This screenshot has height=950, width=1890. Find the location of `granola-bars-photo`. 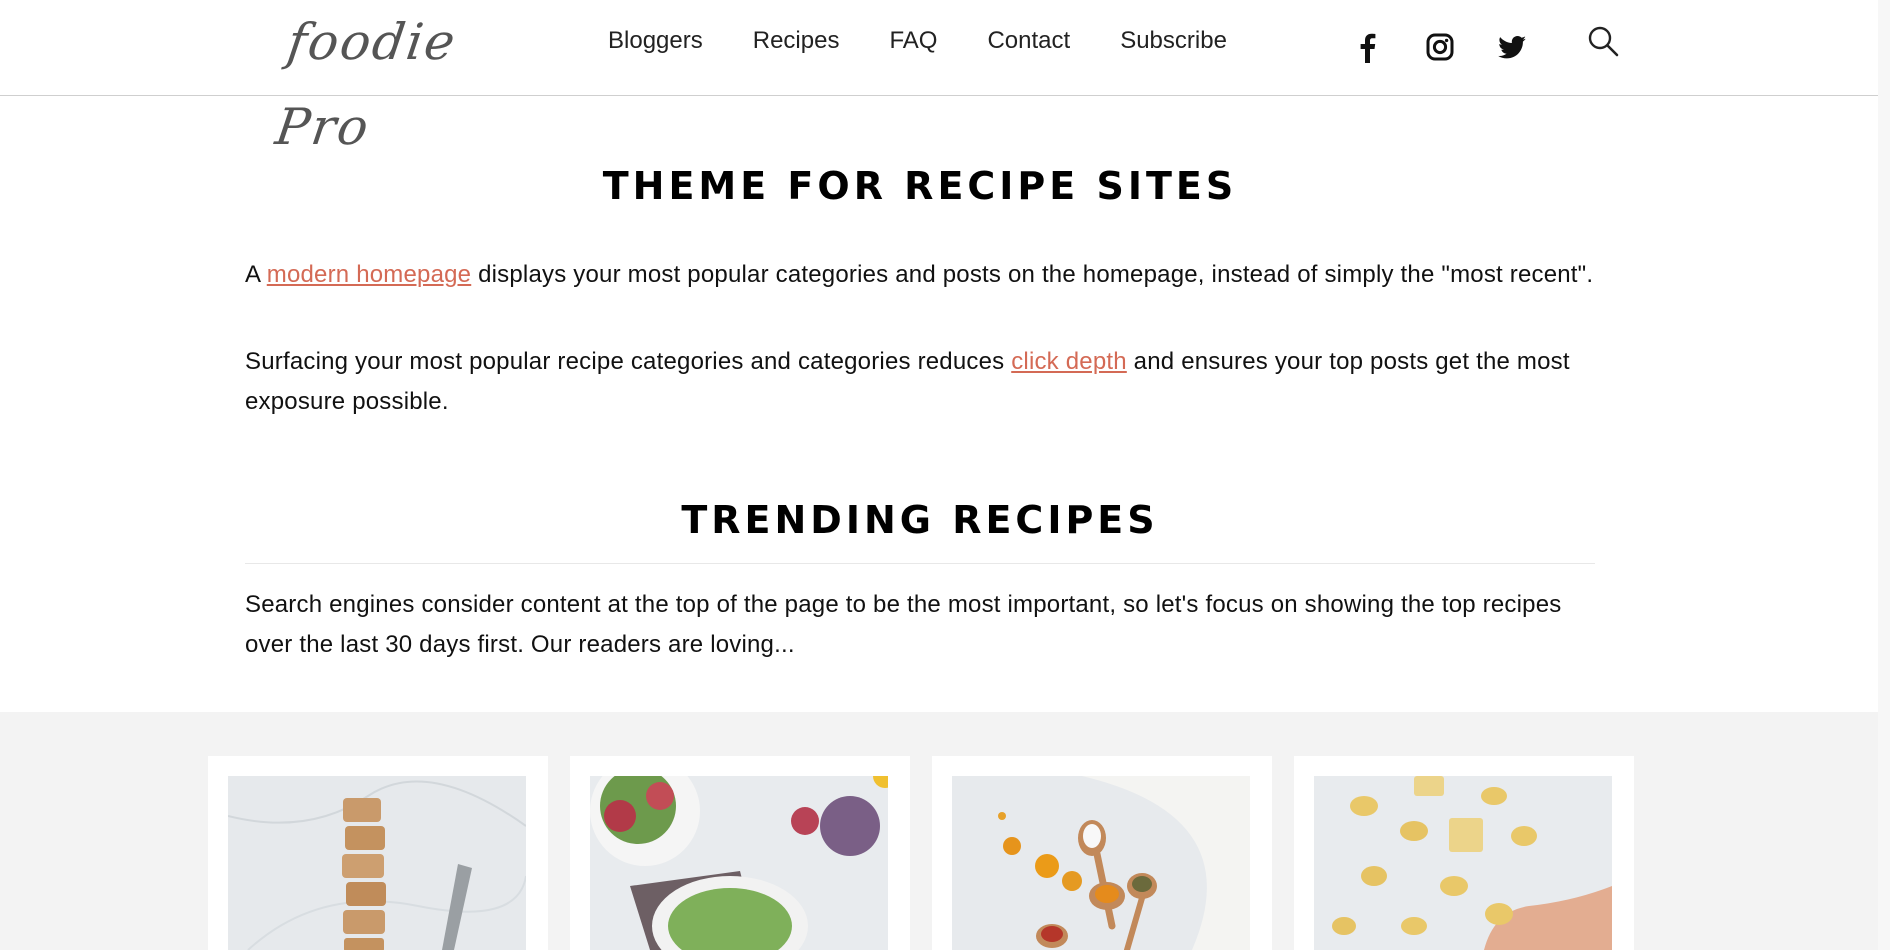

granola-bars-photo is located at coordinates (377, 863).